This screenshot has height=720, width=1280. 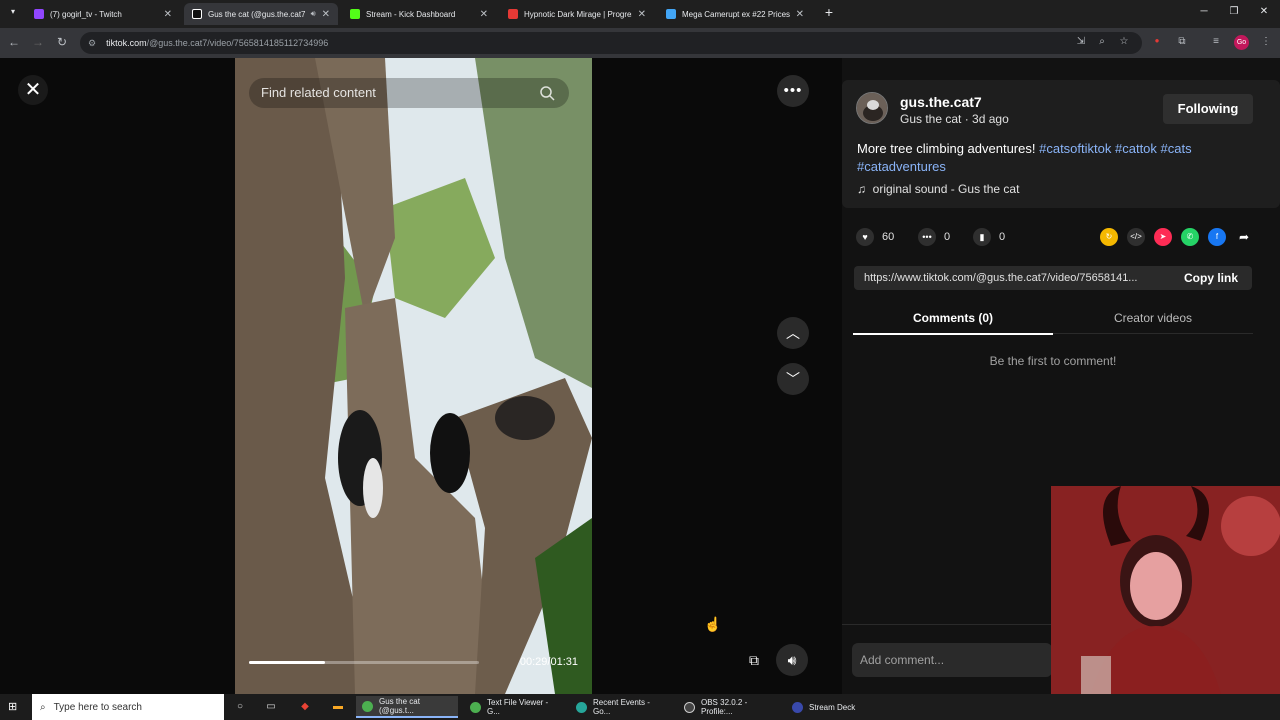 What do you see at coordinates (865, 237) in the screenshot?
I see `heart-icon: ♥` at bounding box center [865, 237].